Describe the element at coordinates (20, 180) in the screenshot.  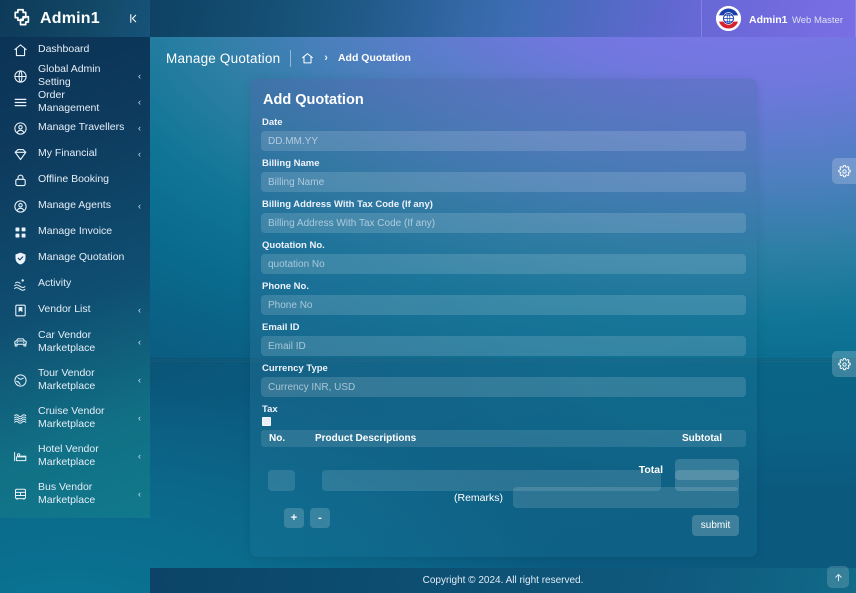
I see `lock-icon` at that location.